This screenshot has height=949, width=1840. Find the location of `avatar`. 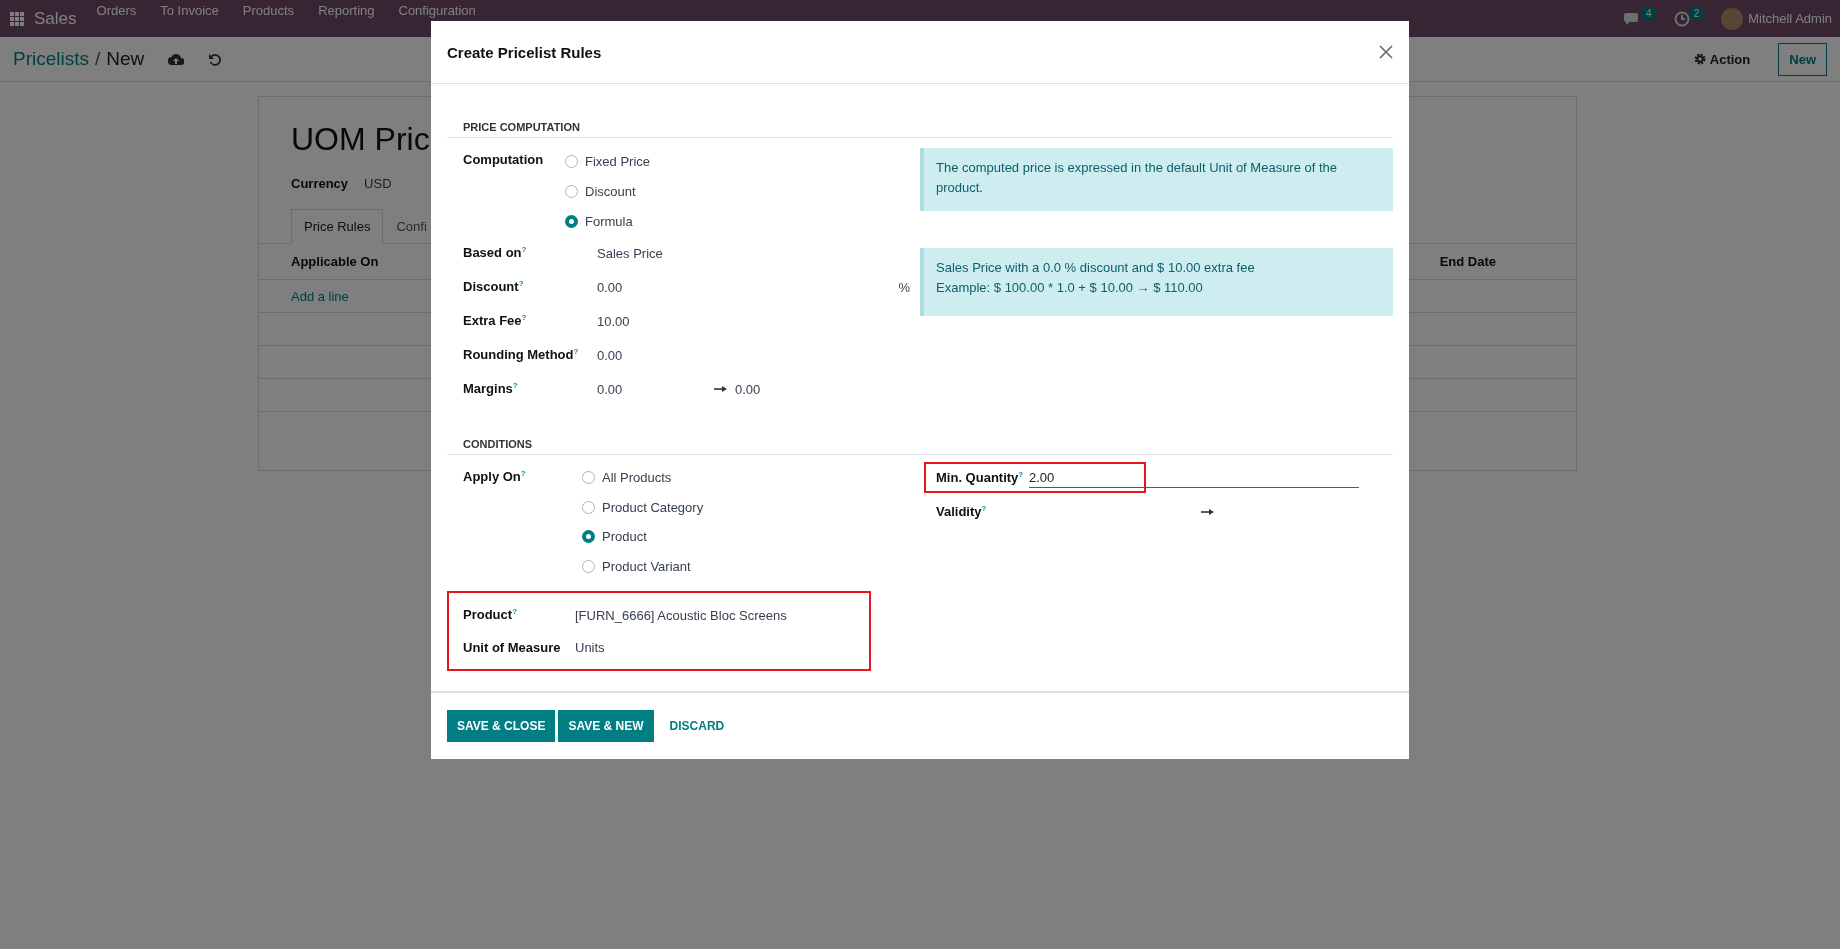

avatar is located at coordinates (1732, 18).